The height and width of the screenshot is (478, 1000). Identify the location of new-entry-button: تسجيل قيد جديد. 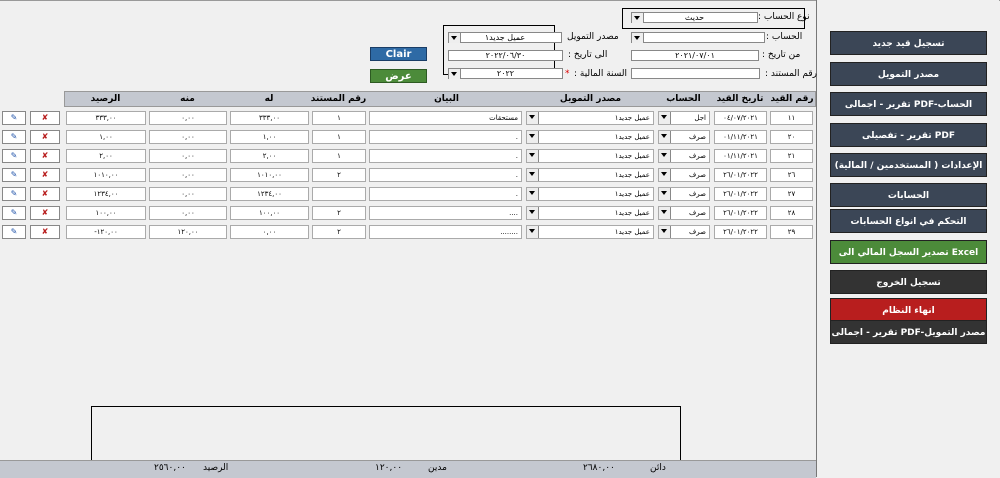
(908, 43).